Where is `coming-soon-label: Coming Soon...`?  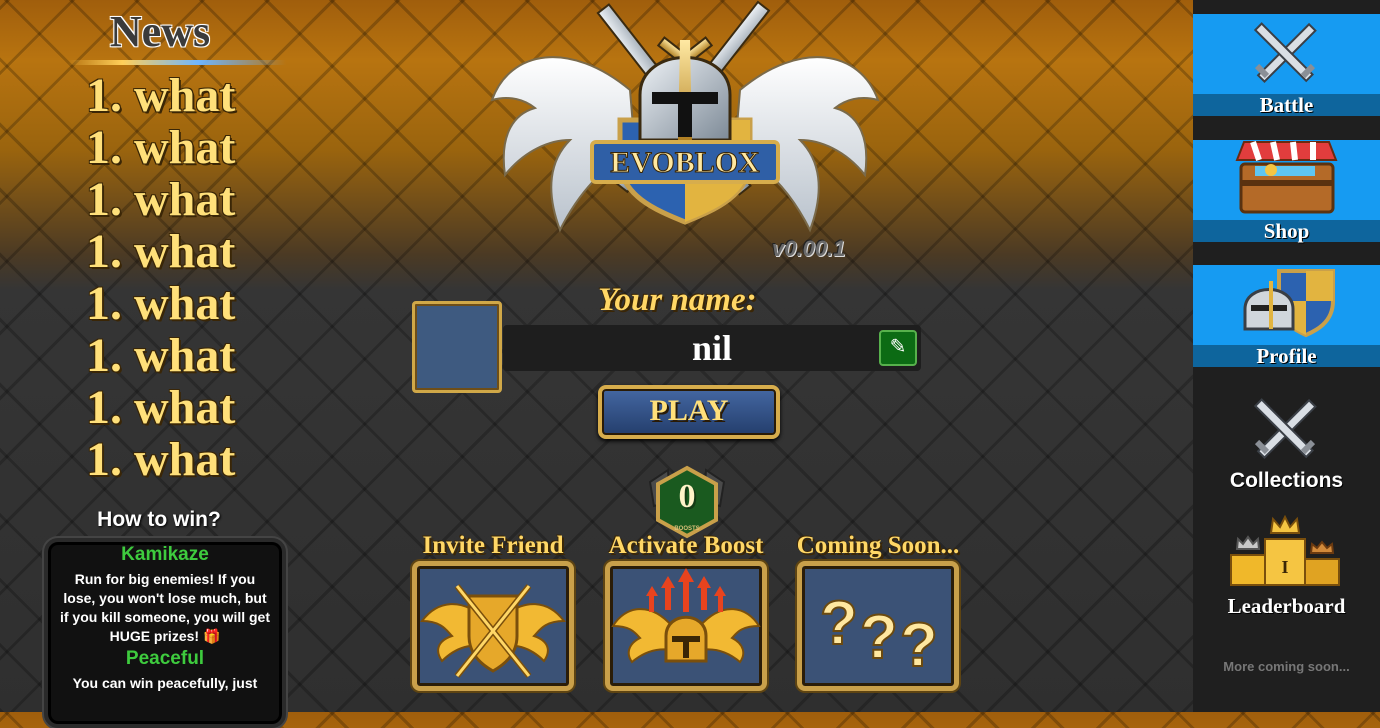 coming-soon-label: Coming Soon... is located at coordinates (878, 545).